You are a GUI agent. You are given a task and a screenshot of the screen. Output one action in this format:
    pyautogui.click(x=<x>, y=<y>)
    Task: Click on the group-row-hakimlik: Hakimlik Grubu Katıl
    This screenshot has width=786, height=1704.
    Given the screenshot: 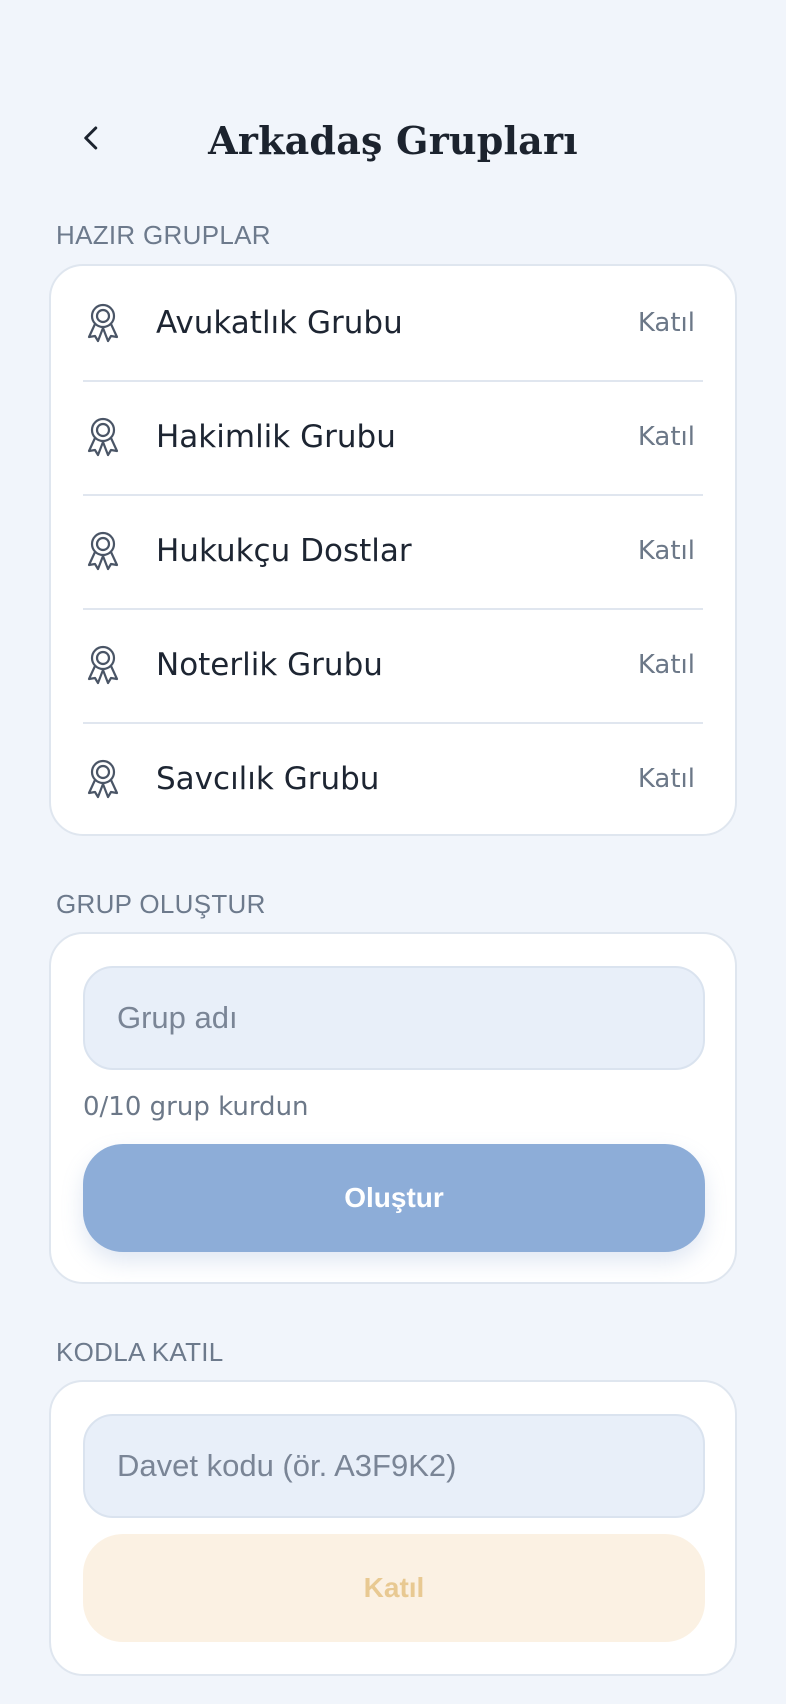 What is the action you would take?
    pyautogui.click(x=393, y=437)
    